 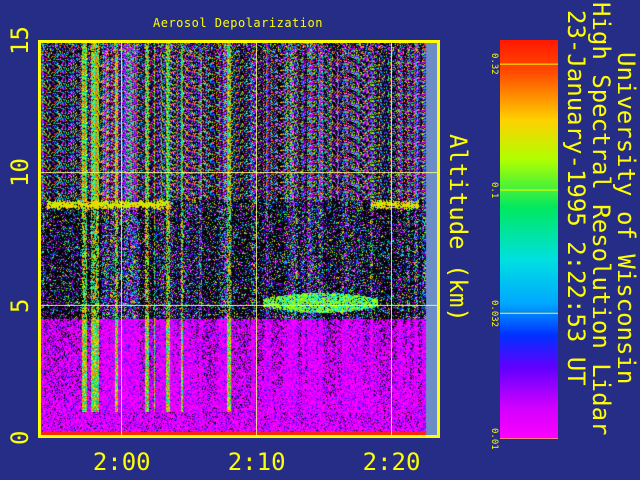 I want to click on colorbar-tick-label: 0.01, so click(x=494, y=439).